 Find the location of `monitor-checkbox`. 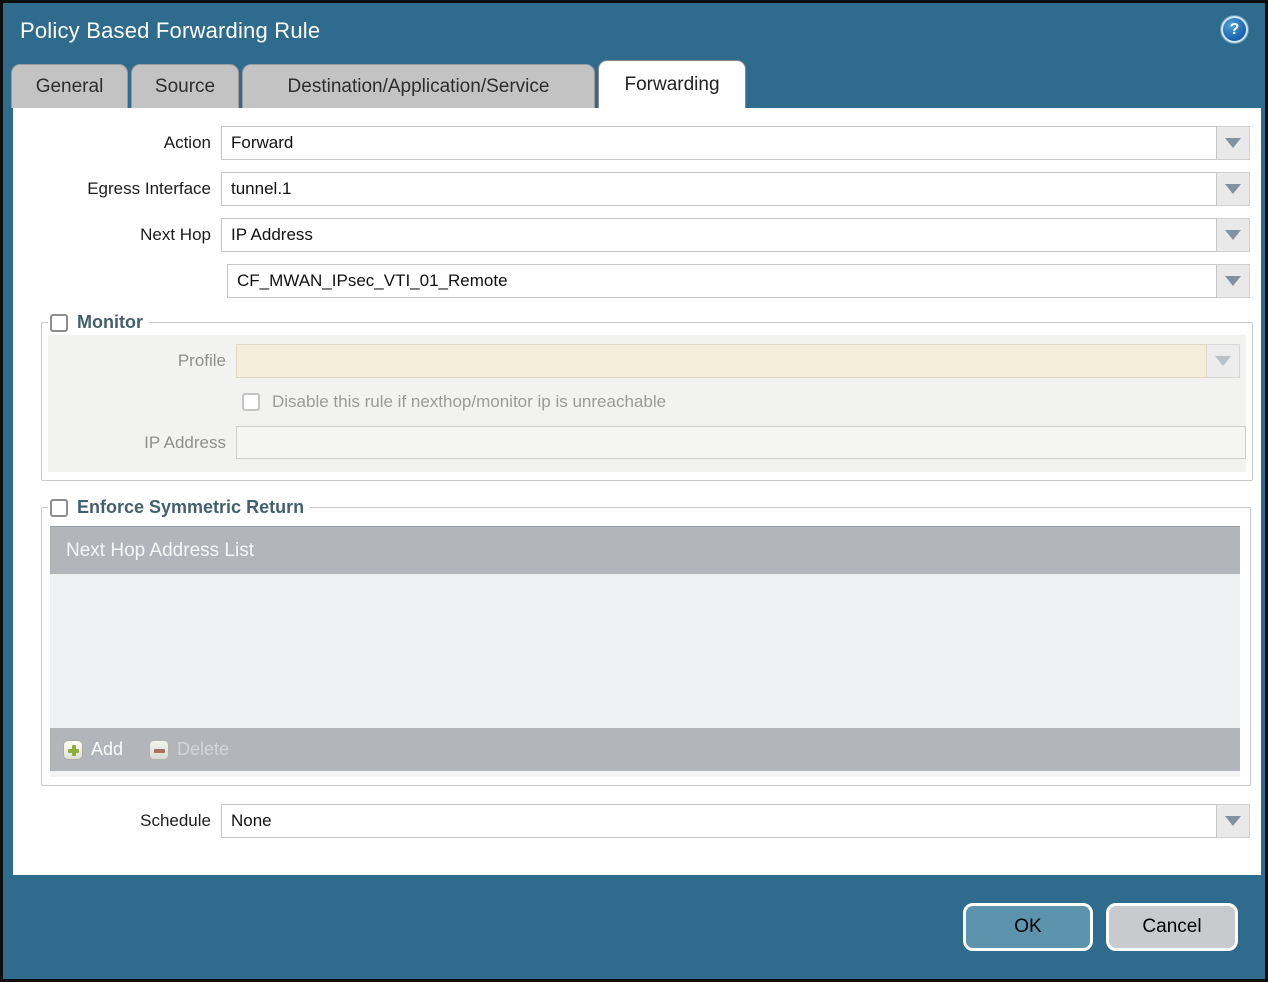

monitor-checkbox is located at coordinates (59, 322).